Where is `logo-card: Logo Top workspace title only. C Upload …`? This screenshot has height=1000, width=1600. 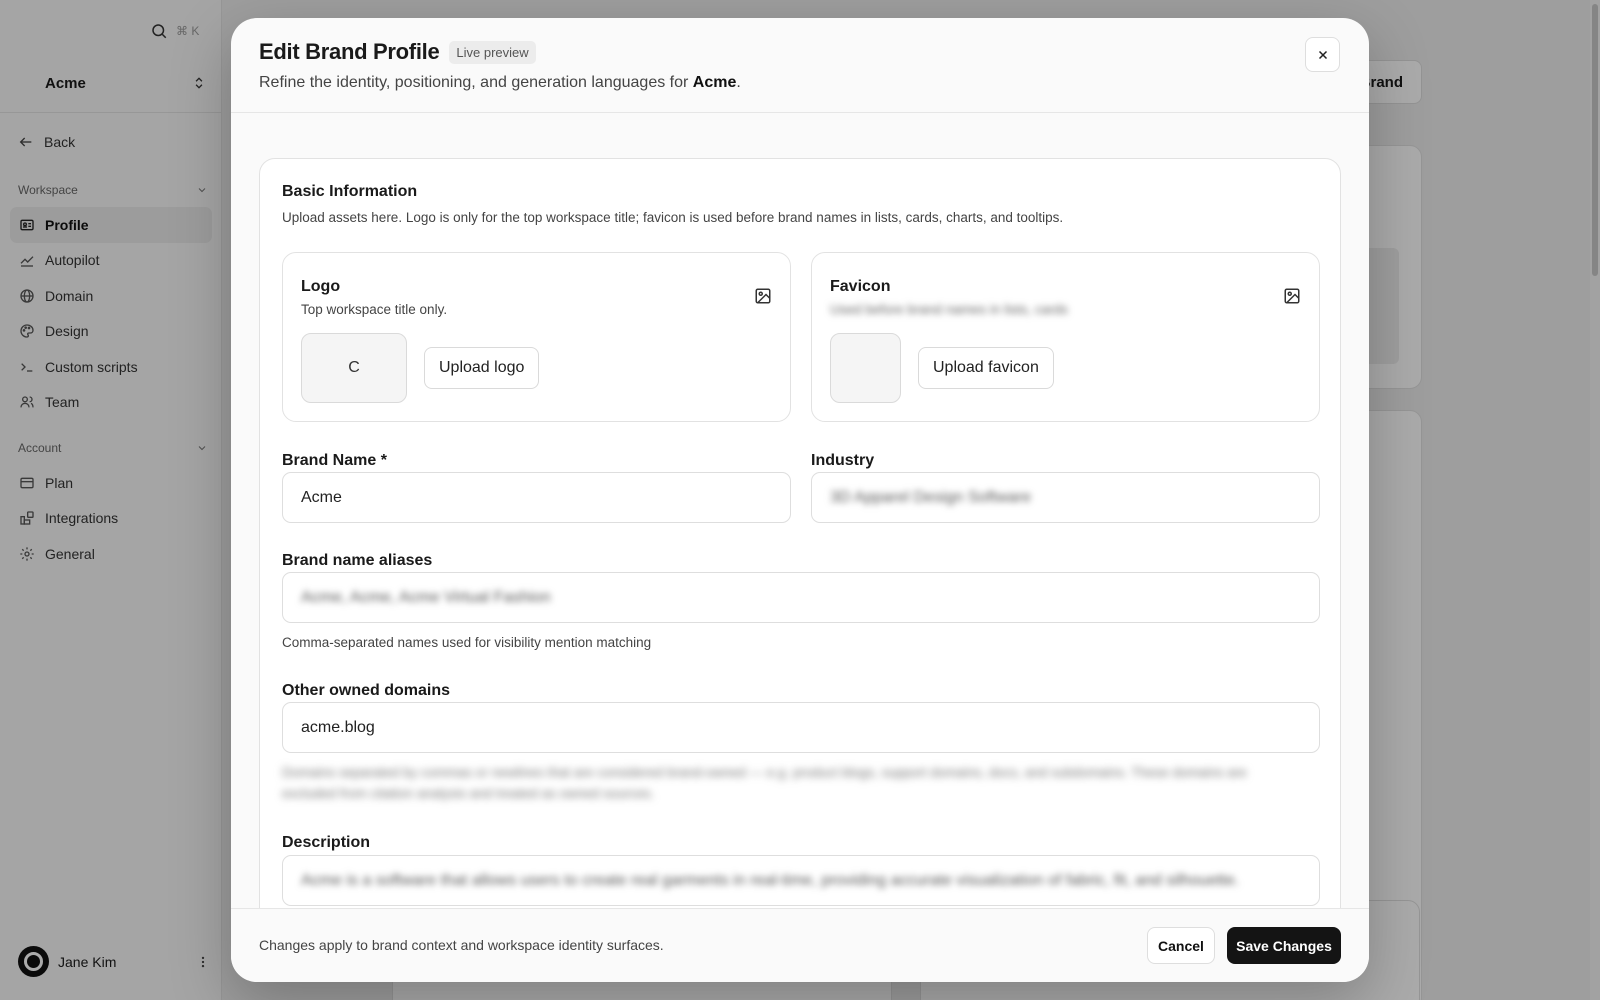
logo-card: Logo Top workspace title only. C Upload … is located at coordinates (536, 337).